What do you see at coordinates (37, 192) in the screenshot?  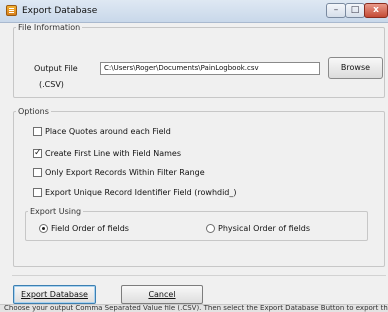 I see `unique-id-checkbox` at bounding box center [37, 192].